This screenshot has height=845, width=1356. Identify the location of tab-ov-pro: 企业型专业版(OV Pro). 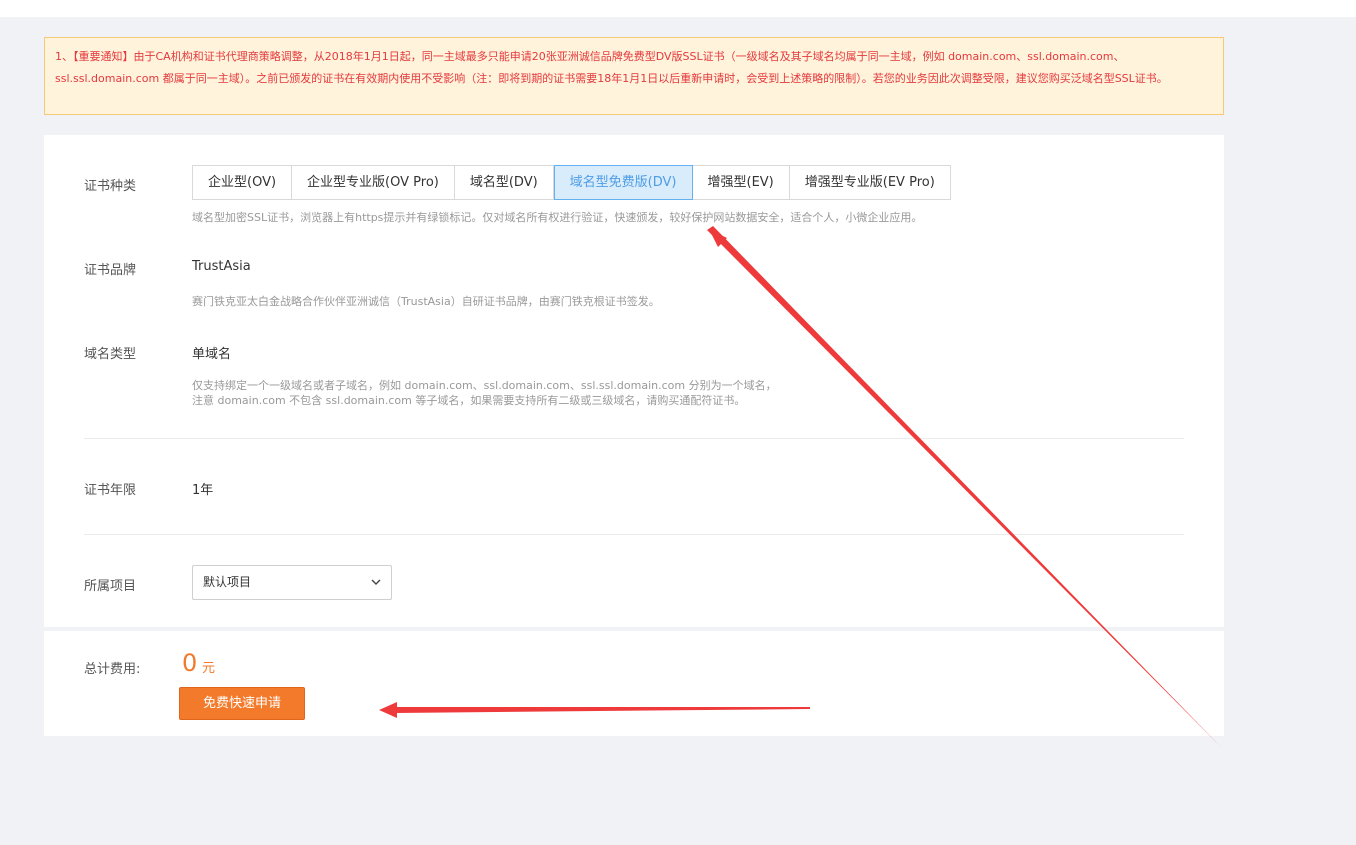
(373, 182).